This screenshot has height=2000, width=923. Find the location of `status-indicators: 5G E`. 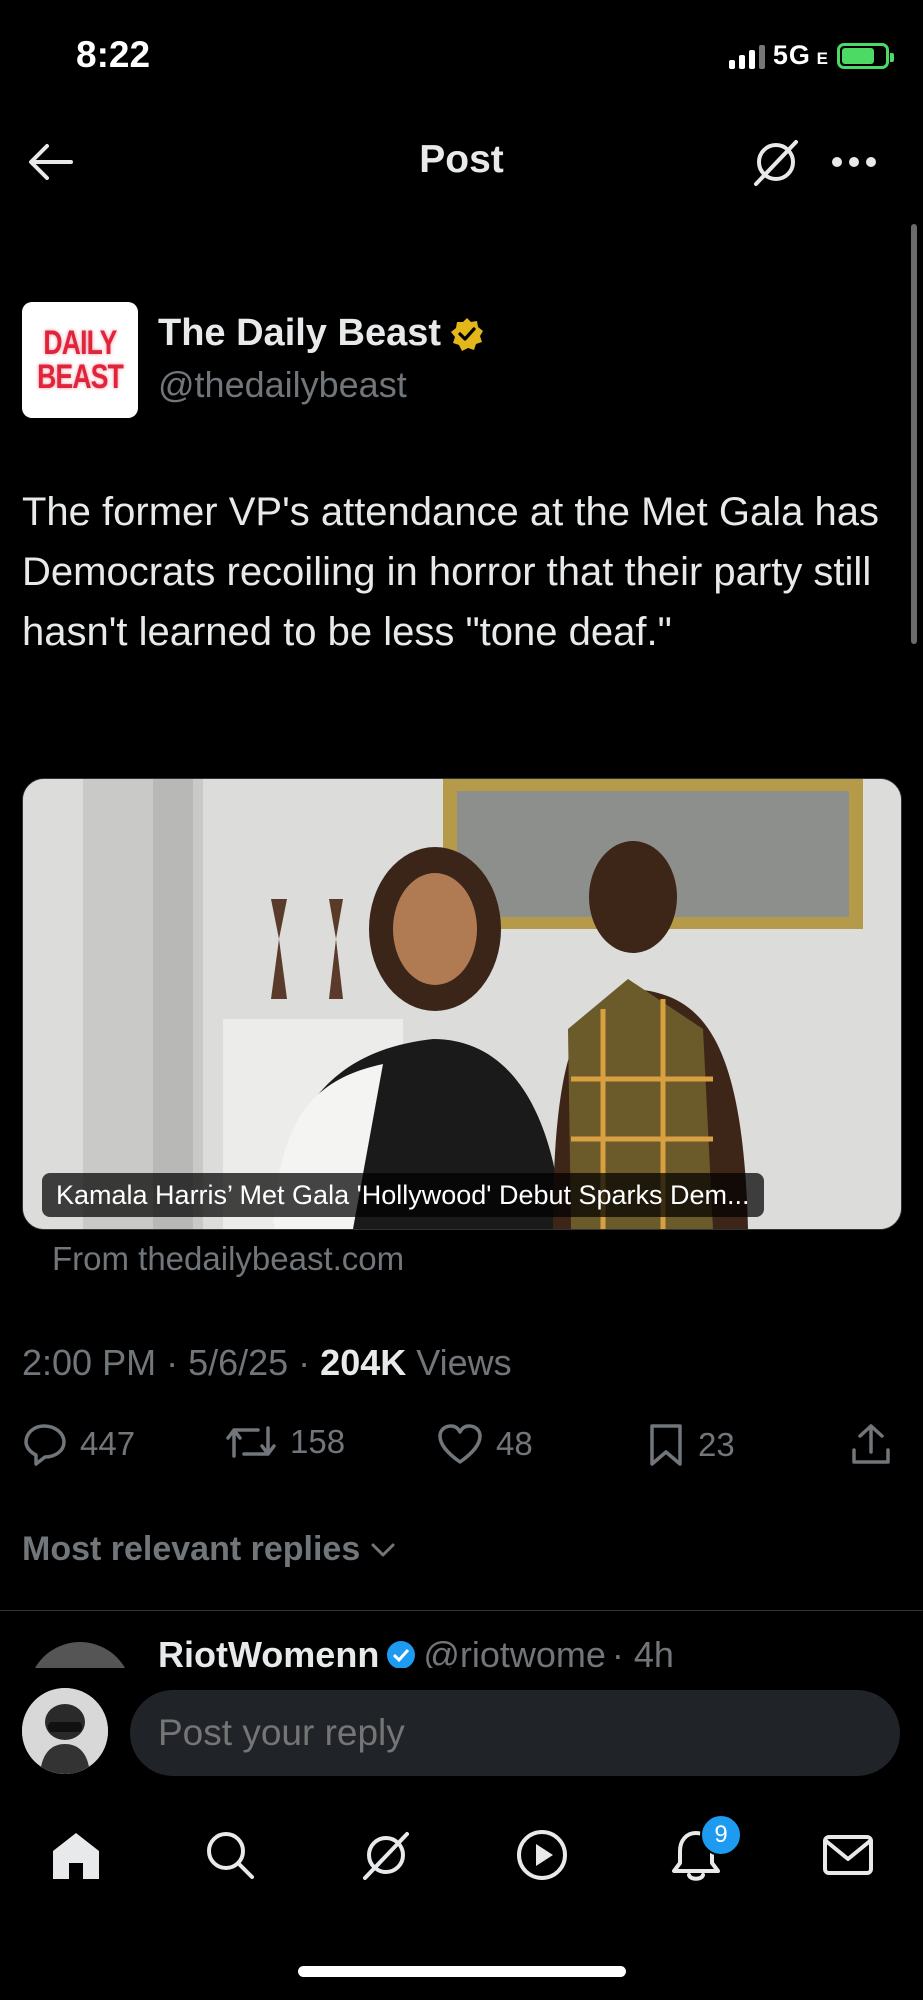

status-indicators: 5G E is located at coordinates (811, 55).